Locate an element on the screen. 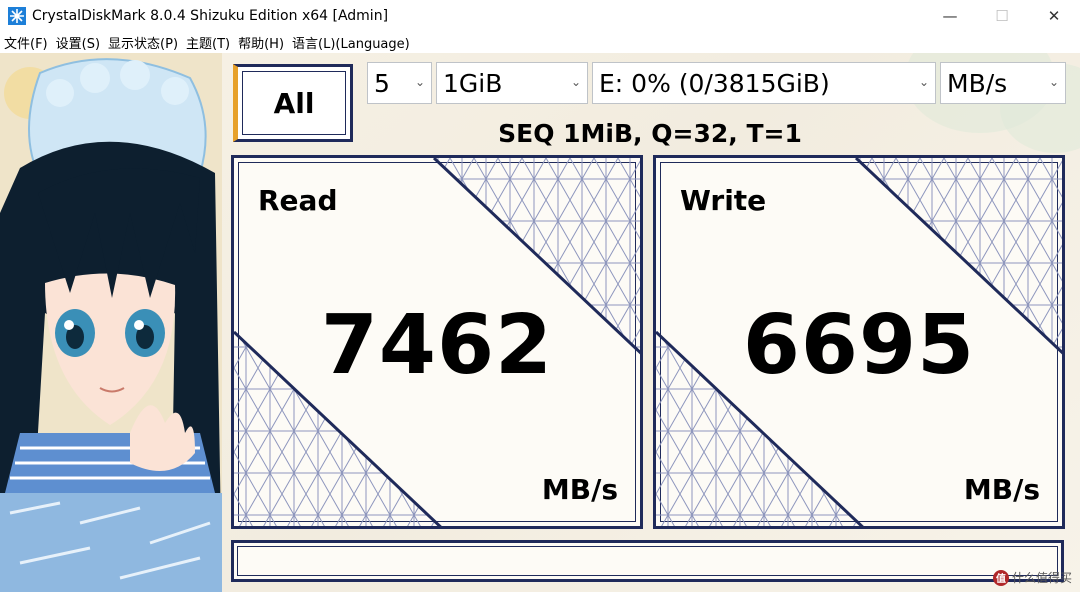 The height and width of the screenshot is (592, 1080). write-unit: MB/s is located at coordinates (1001, 489).